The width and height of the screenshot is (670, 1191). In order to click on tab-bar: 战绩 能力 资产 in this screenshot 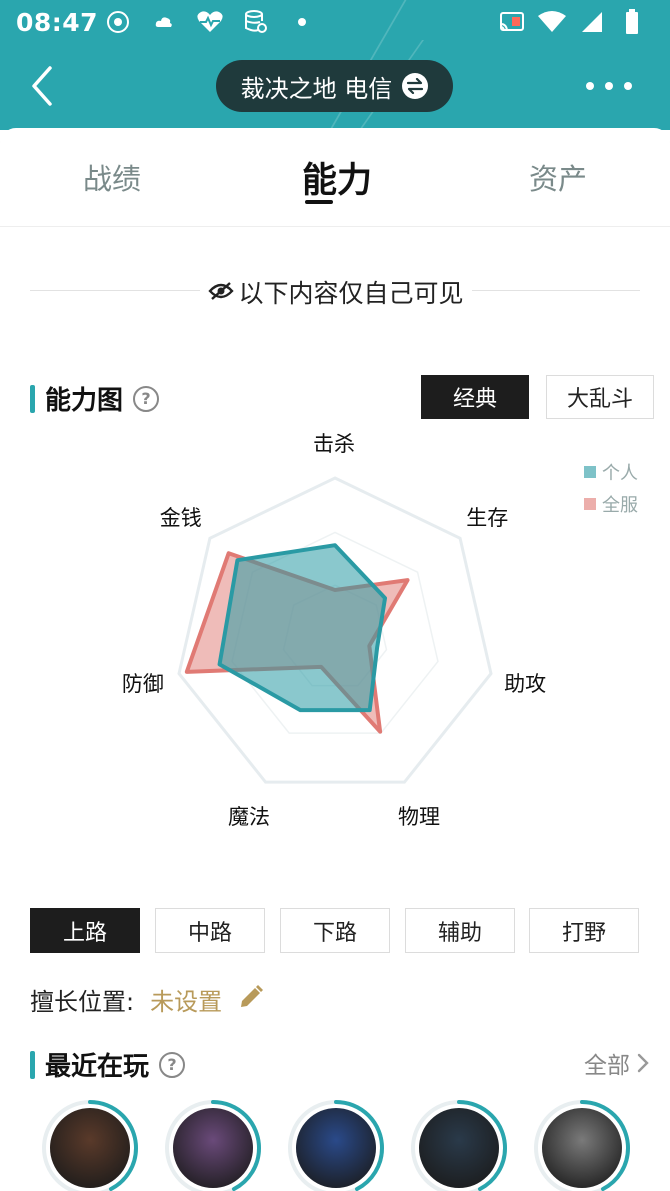, I will do `click(335, 177)`.